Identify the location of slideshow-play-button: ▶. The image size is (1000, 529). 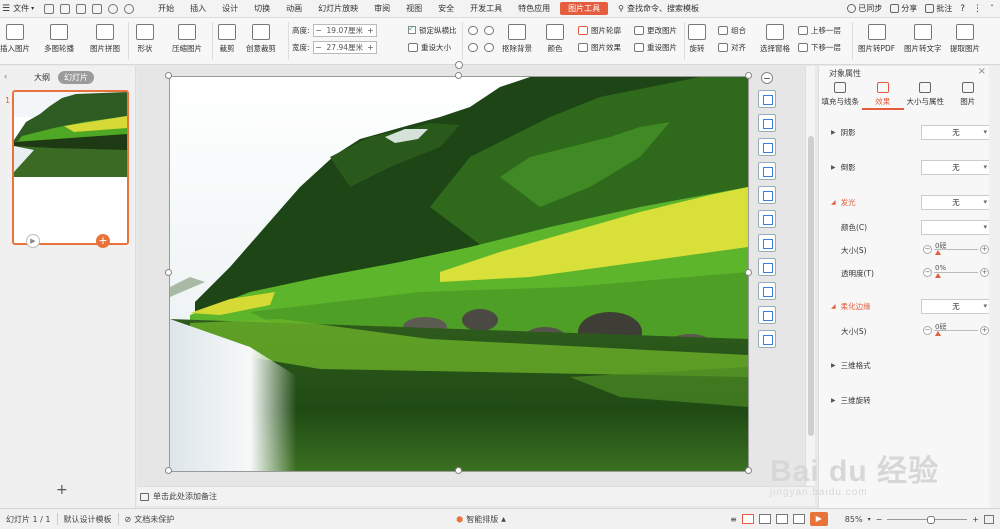
(818, 519).